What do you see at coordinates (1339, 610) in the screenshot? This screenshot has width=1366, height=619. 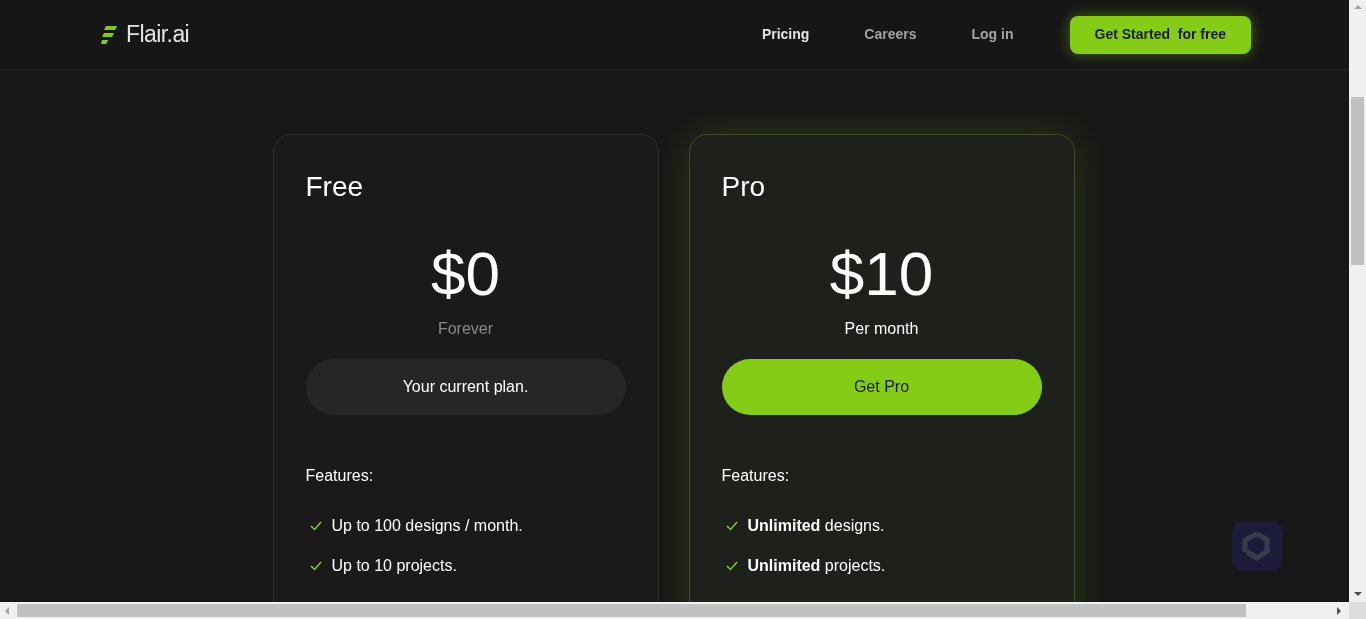 I see `scroll-right-icon` at bounding box center [1339, 610].